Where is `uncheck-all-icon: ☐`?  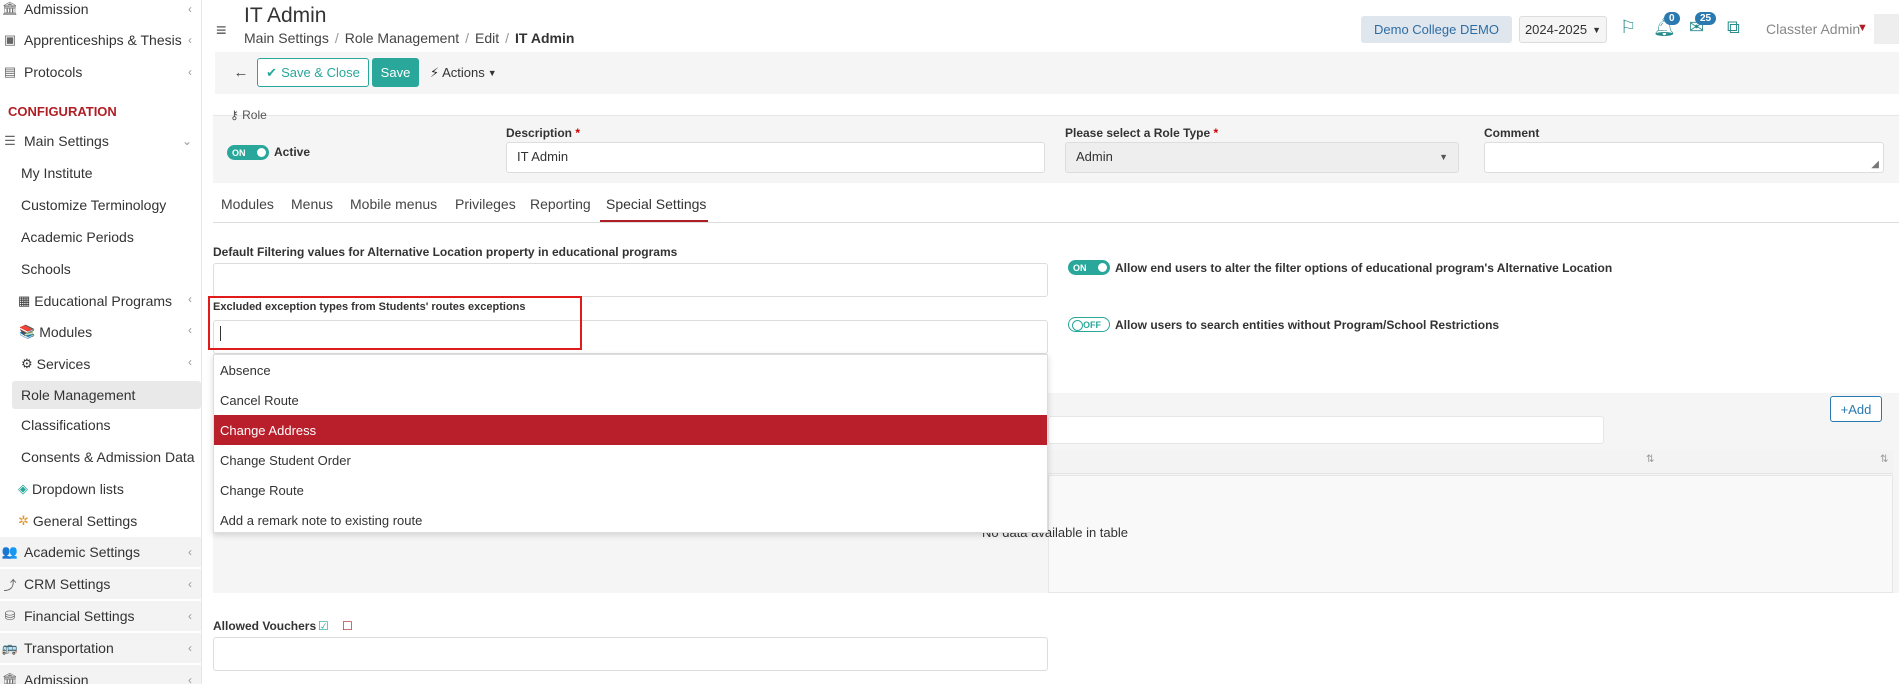 uncheck-all-icon: ☐ is located at coordinates (347, 626).